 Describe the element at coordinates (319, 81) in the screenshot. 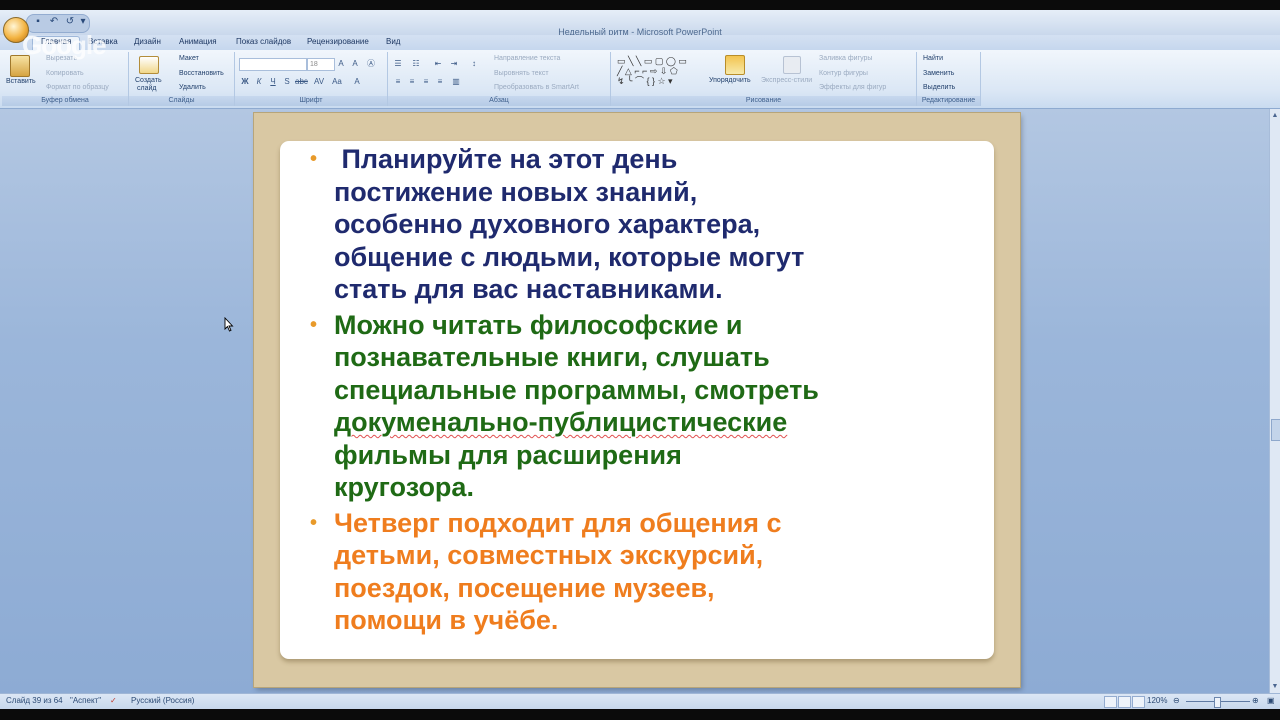

I see `spacing-icon: AV` at that location.